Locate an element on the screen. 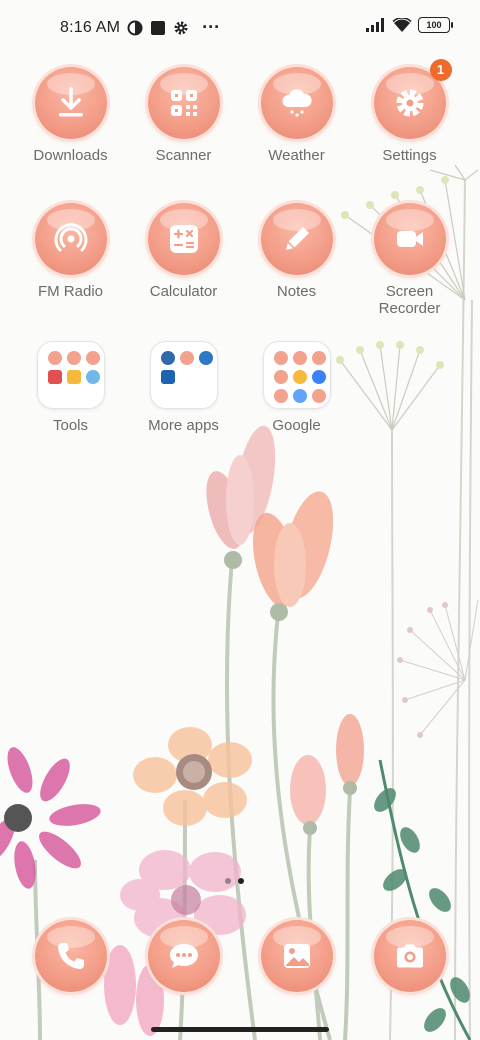 The height and width of the screenshot is (1040, 480). app-label: FM Radio is located at coordinates (70, 291).